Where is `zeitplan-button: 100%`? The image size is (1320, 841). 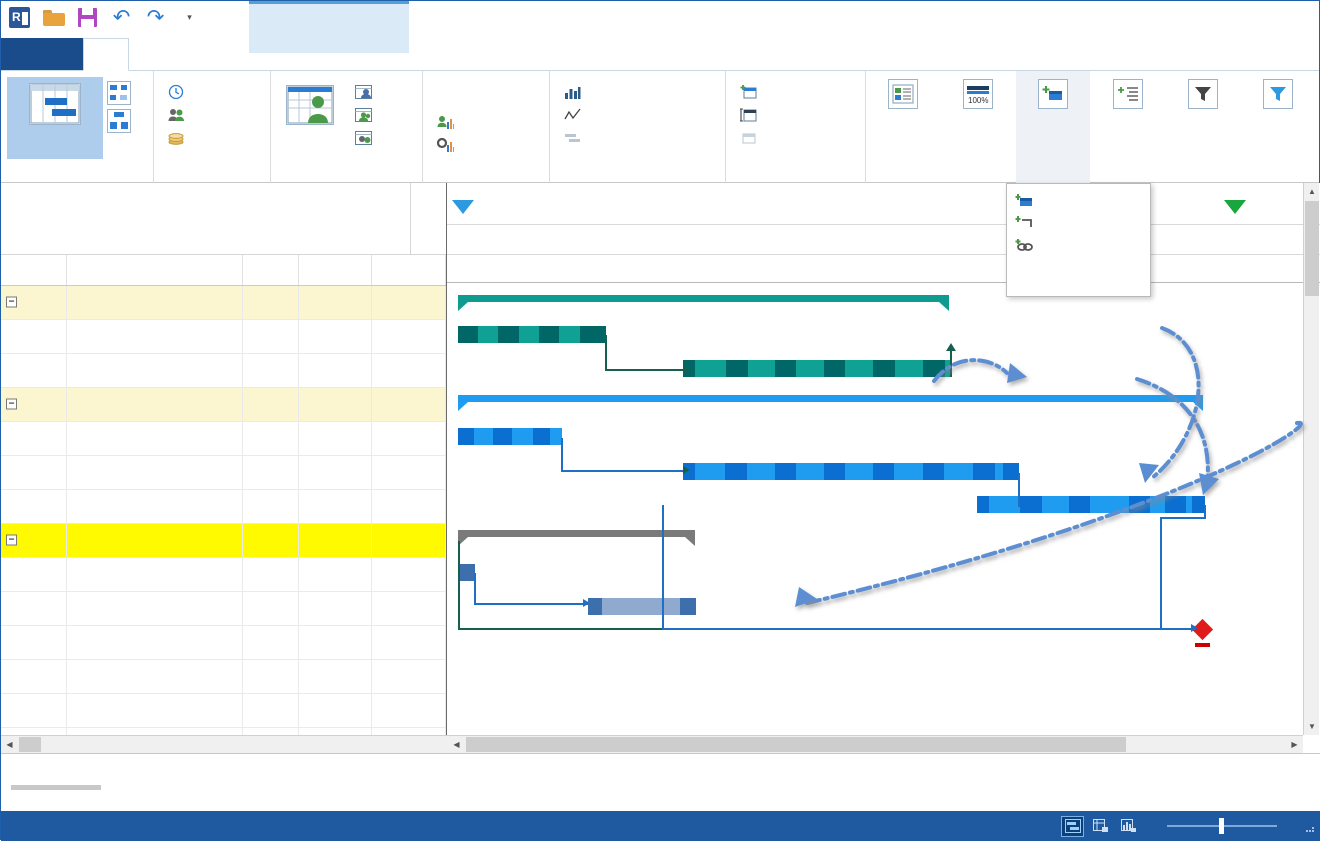
zeitplan-button: 100% is located at coordinates (978, 94).